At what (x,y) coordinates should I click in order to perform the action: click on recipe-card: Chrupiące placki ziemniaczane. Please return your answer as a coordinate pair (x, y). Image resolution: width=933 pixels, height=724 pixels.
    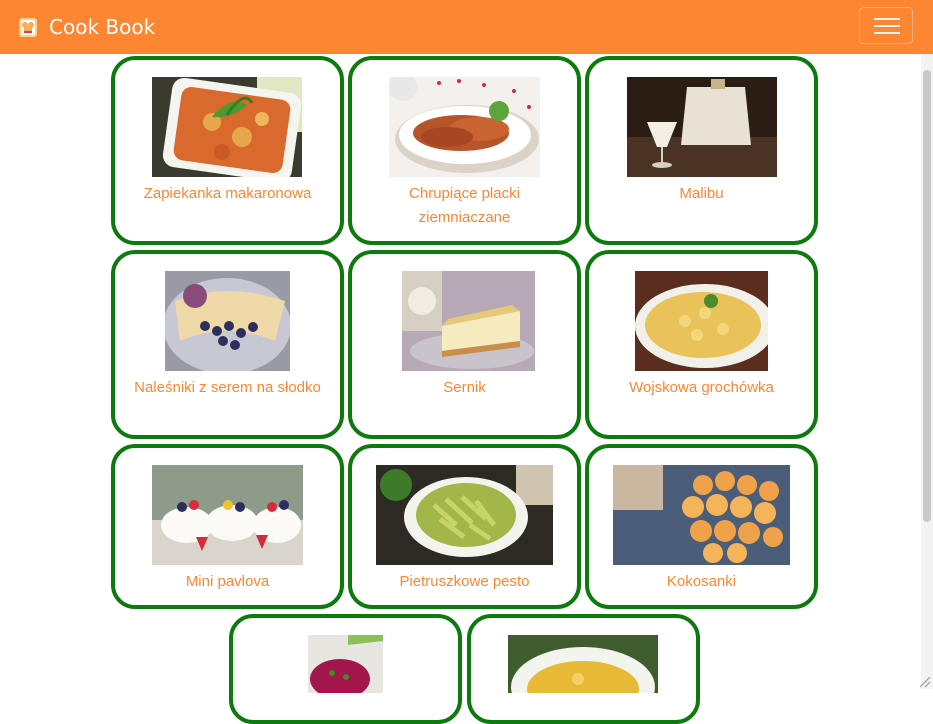
    Looking at the image, I should click on (464, 150).